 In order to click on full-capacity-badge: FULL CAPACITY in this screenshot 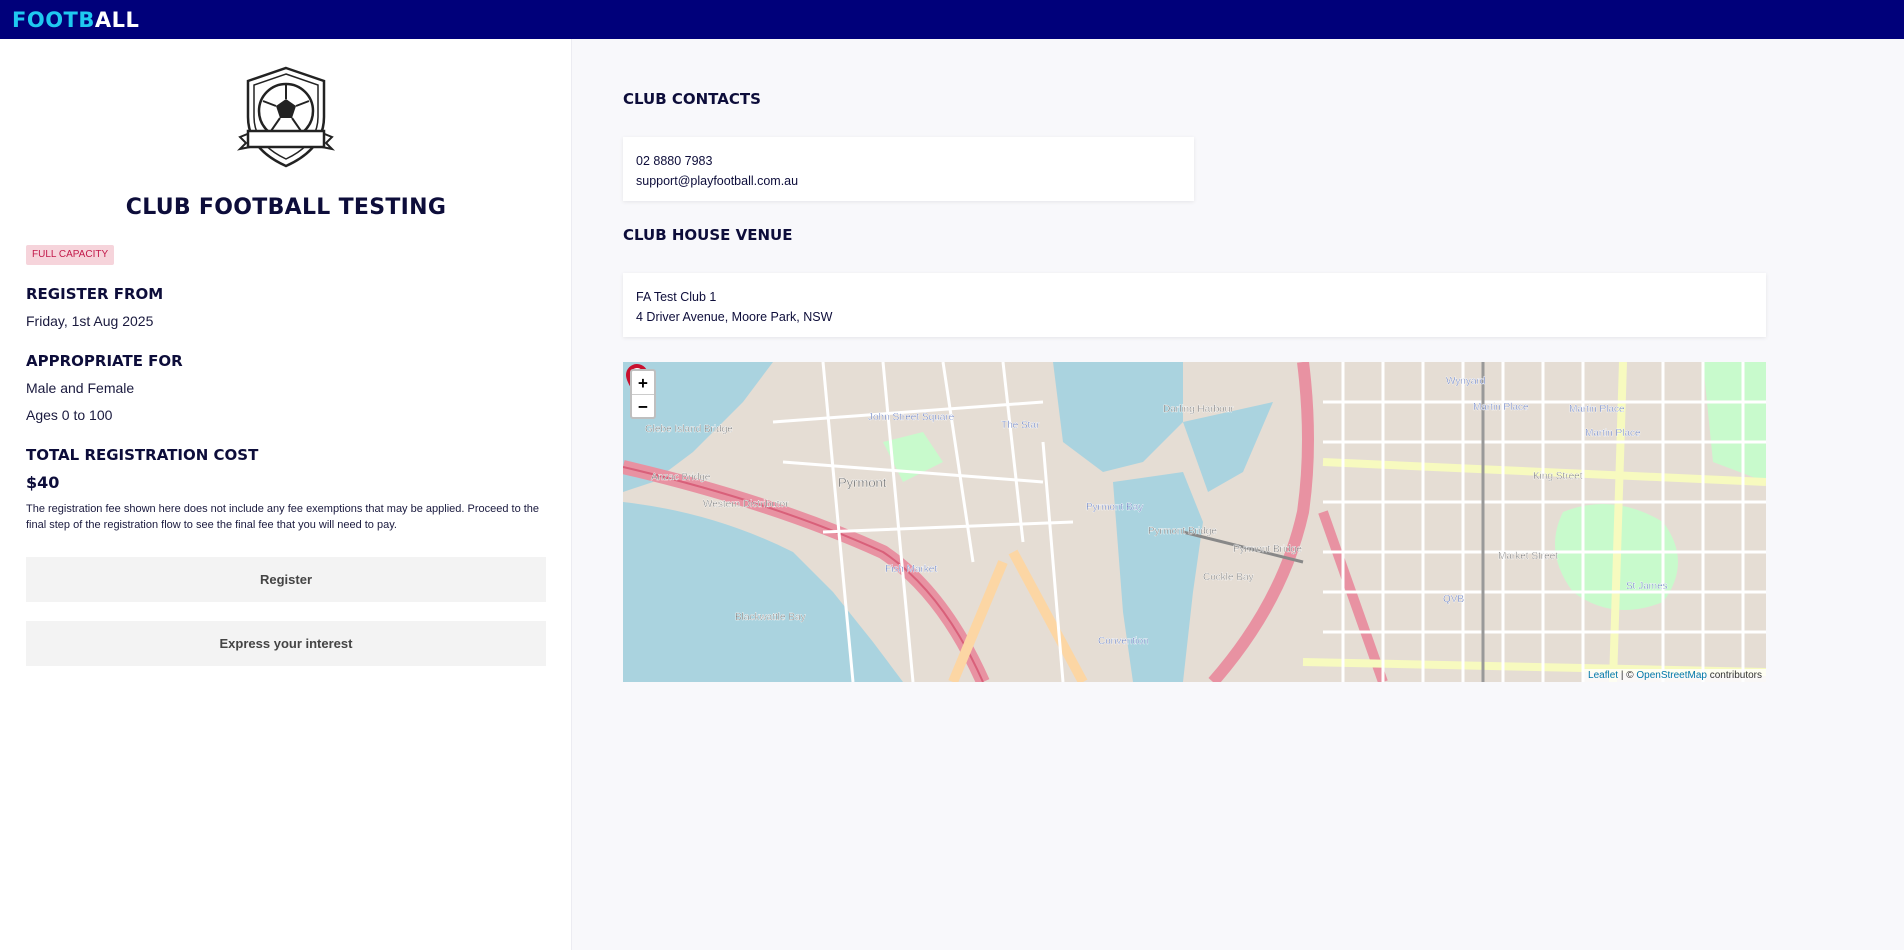, I will do `click(70, 255)`.